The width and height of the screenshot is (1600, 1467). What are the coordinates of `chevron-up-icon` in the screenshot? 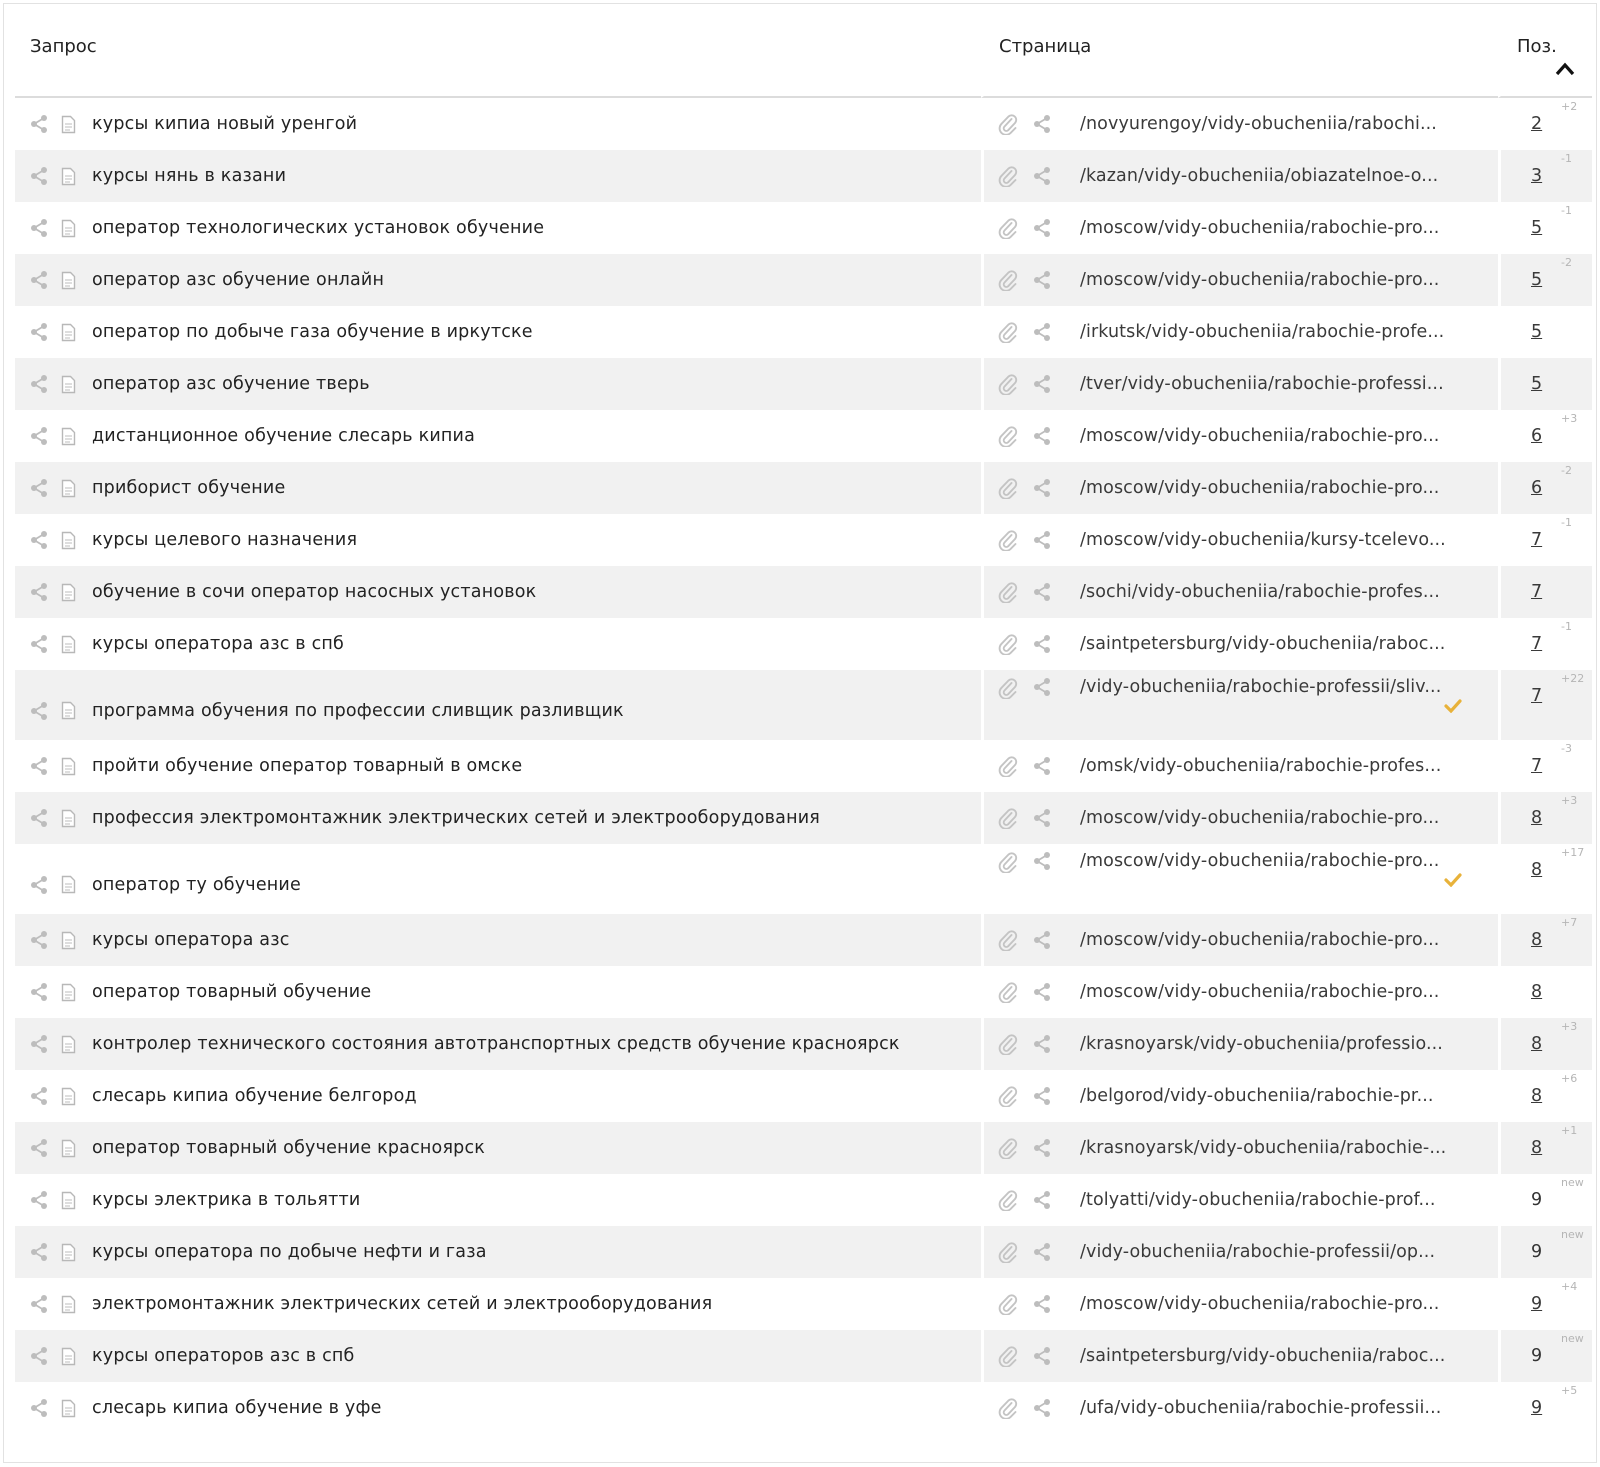 It's located at (1565, 69).